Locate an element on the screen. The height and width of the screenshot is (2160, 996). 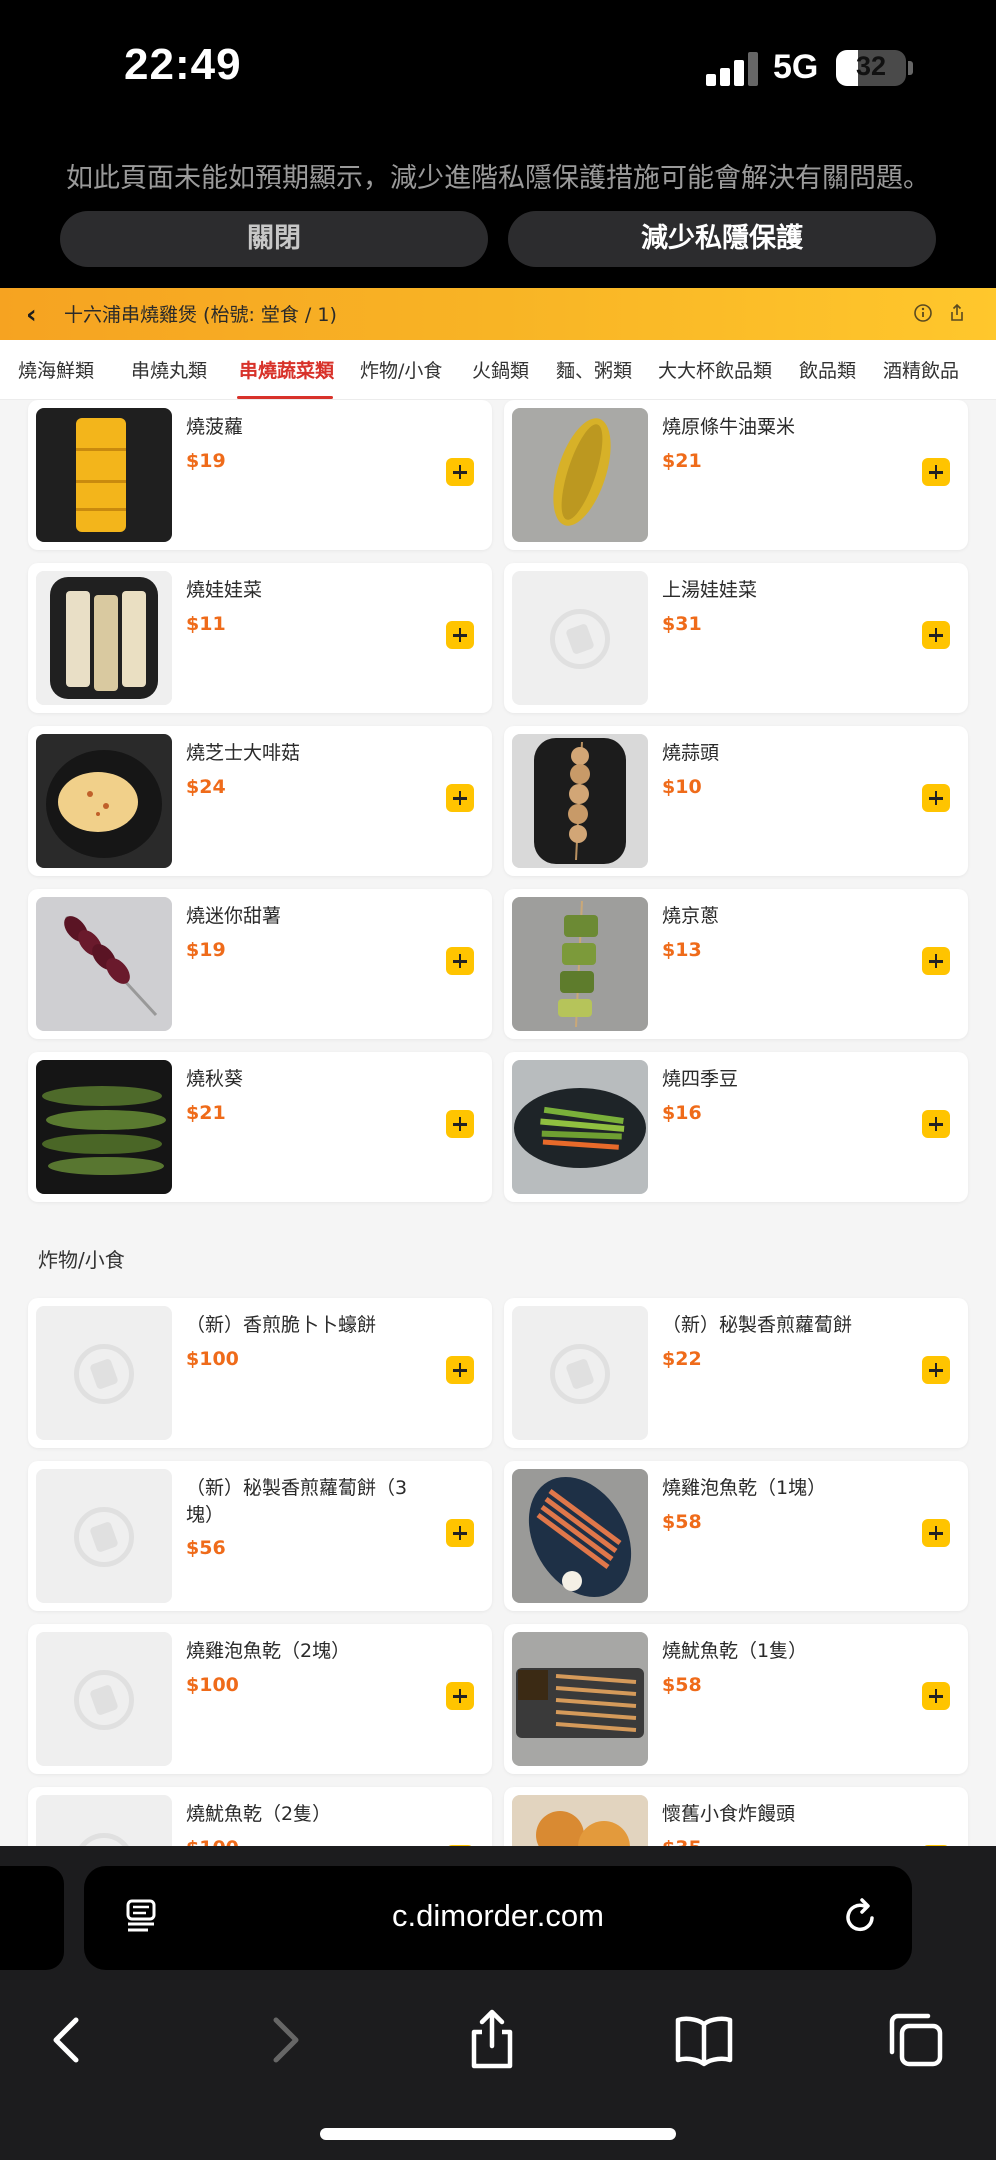
tab-category: 麵、粥類 is located at coordinates (594, 369).